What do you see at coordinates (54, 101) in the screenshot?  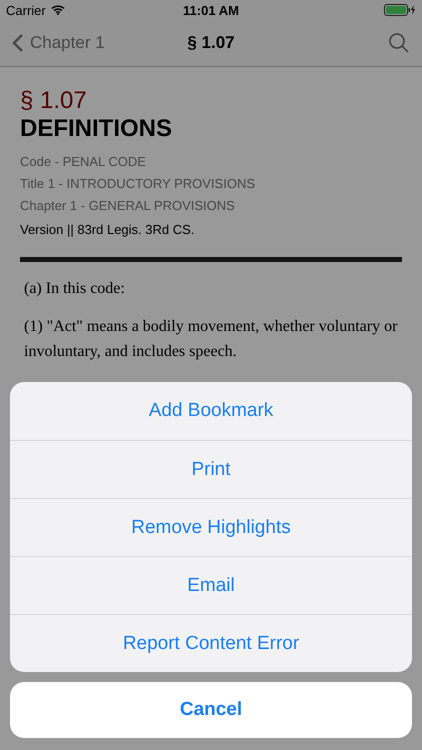 I see `section-number: § 1.07` at bounding box center [54, 101].